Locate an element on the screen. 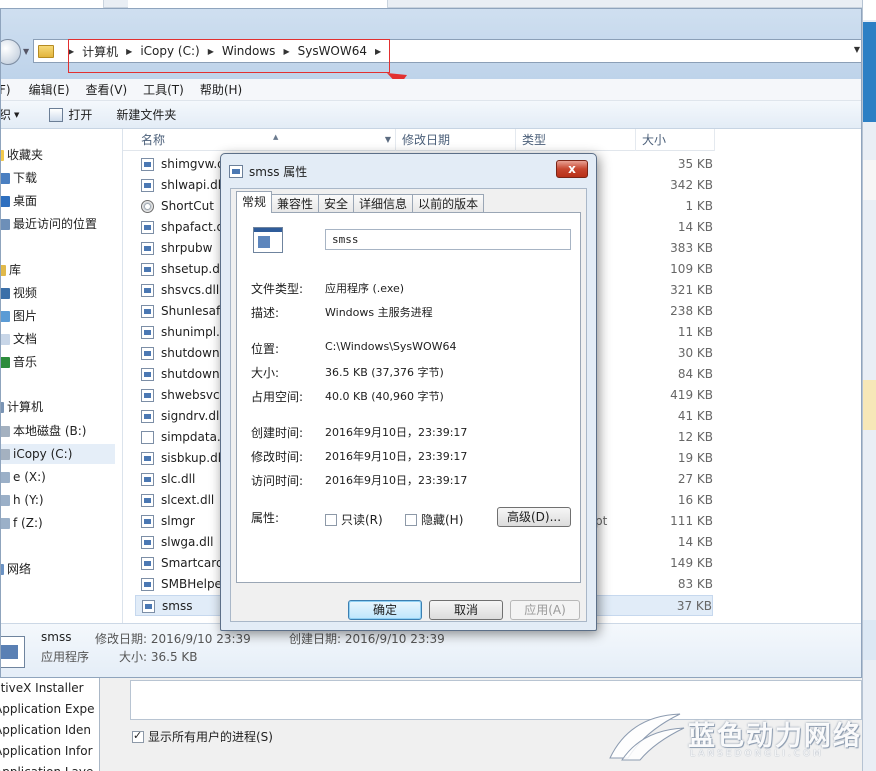 The height and width of the screenshot is (771, 876). show-all-checkbox is located at coordinates (138, 736).